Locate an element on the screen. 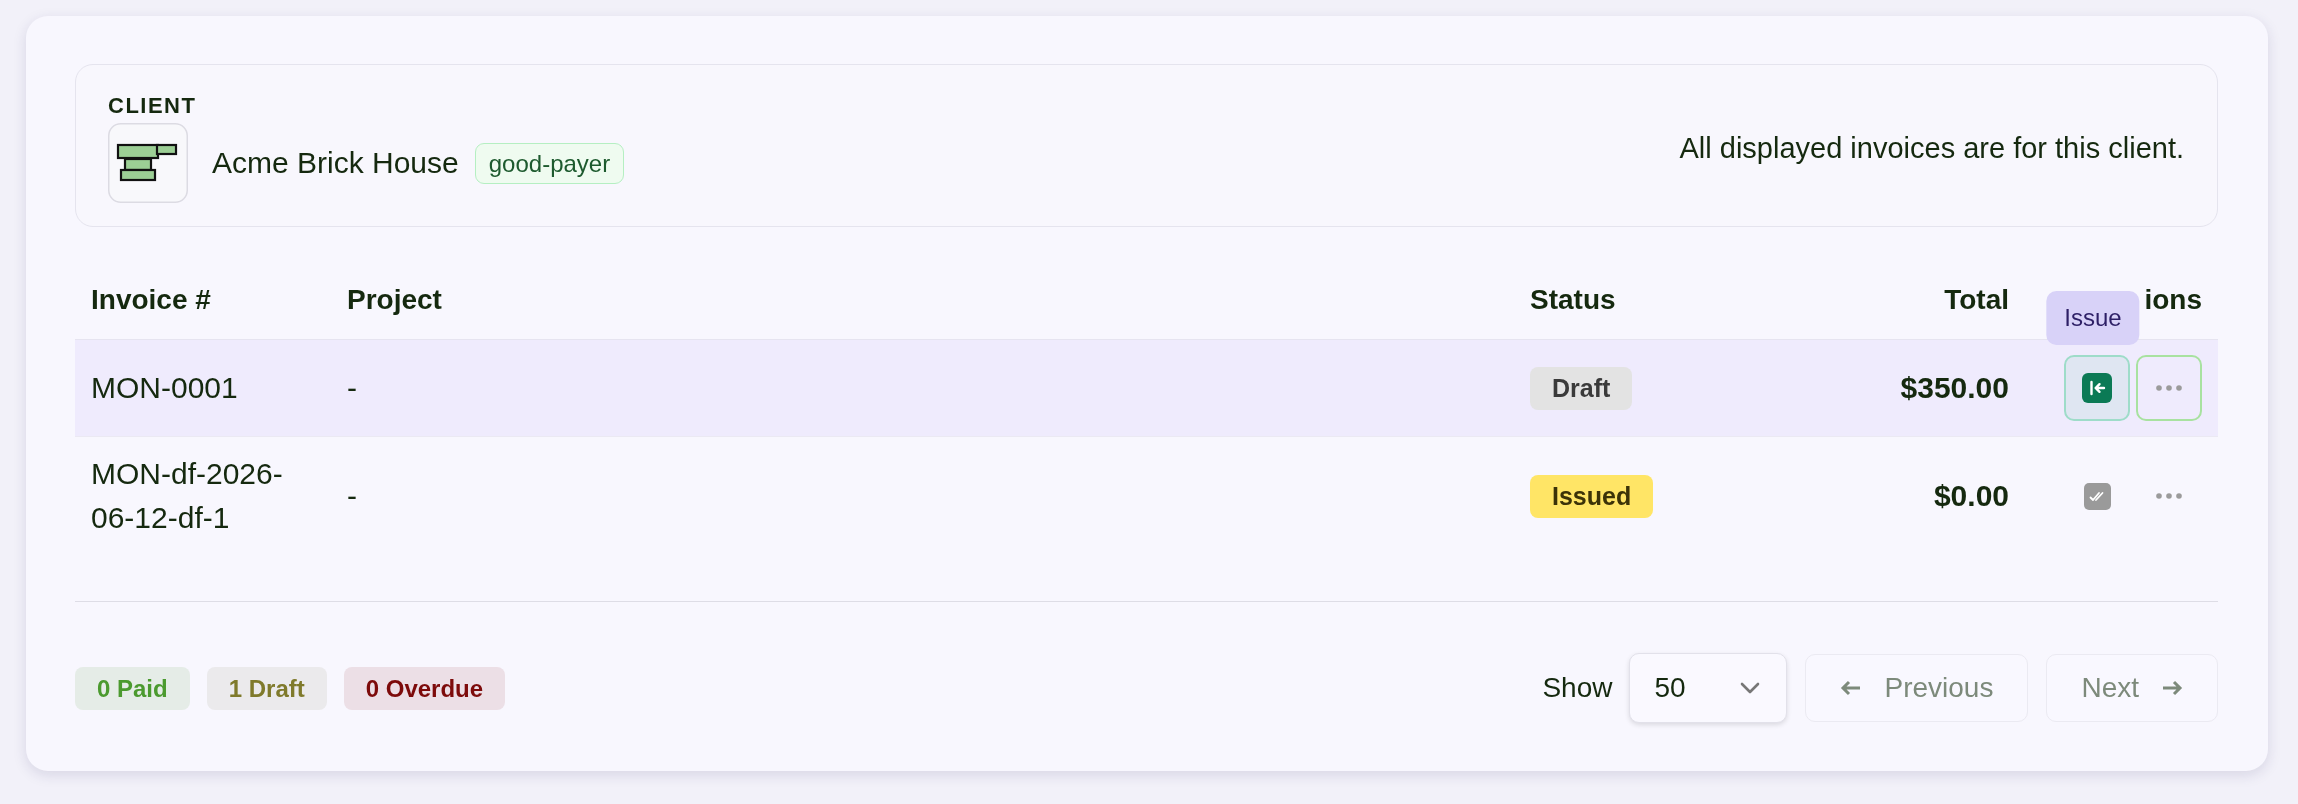  arrow-left-icon is located at coordinates (1851, 688).